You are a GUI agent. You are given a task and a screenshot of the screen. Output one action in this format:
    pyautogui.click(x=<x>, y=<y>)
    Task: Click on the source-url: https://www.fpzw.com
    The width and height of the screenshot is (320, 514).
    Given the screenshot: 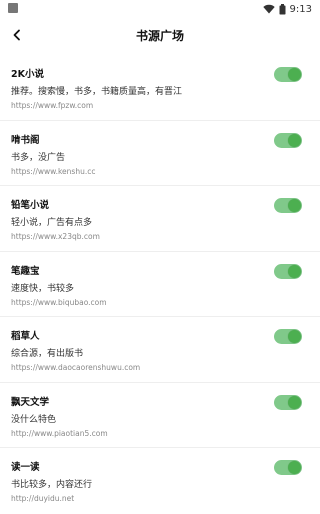 What is the action you would take?
    pyautogui.click(x=52, y=105)
    